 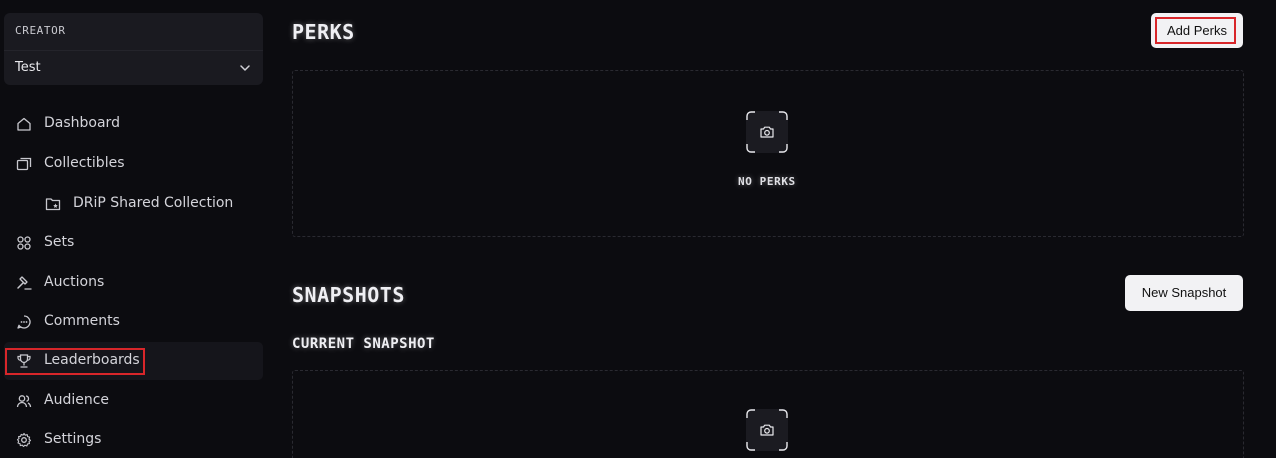 What do you see at coordinates (348, 295) in the screenshot?
I see `snapshots-title: SNAPSHOTS` at bounding box center [348, 295].